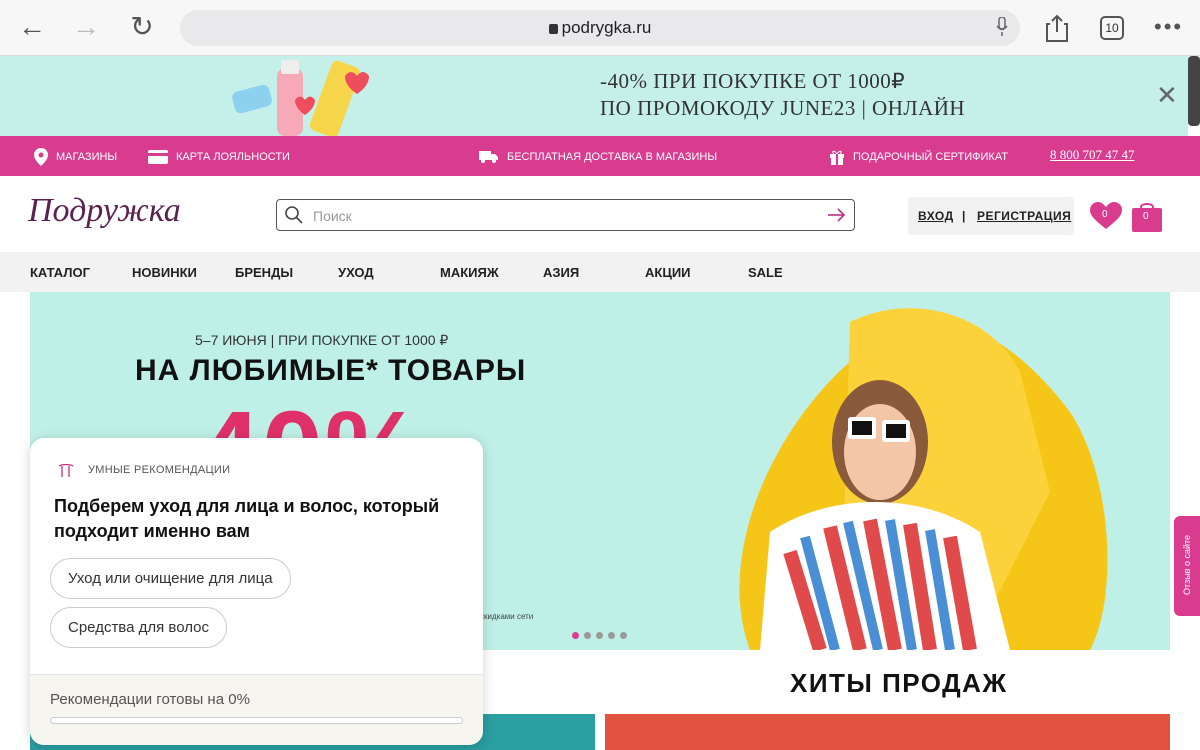 The width and height of the screenshot is (1200, 750). Describe the element at coordinates (765, 272) in the screenshot. I see `nav-sale: SALE` at that location.